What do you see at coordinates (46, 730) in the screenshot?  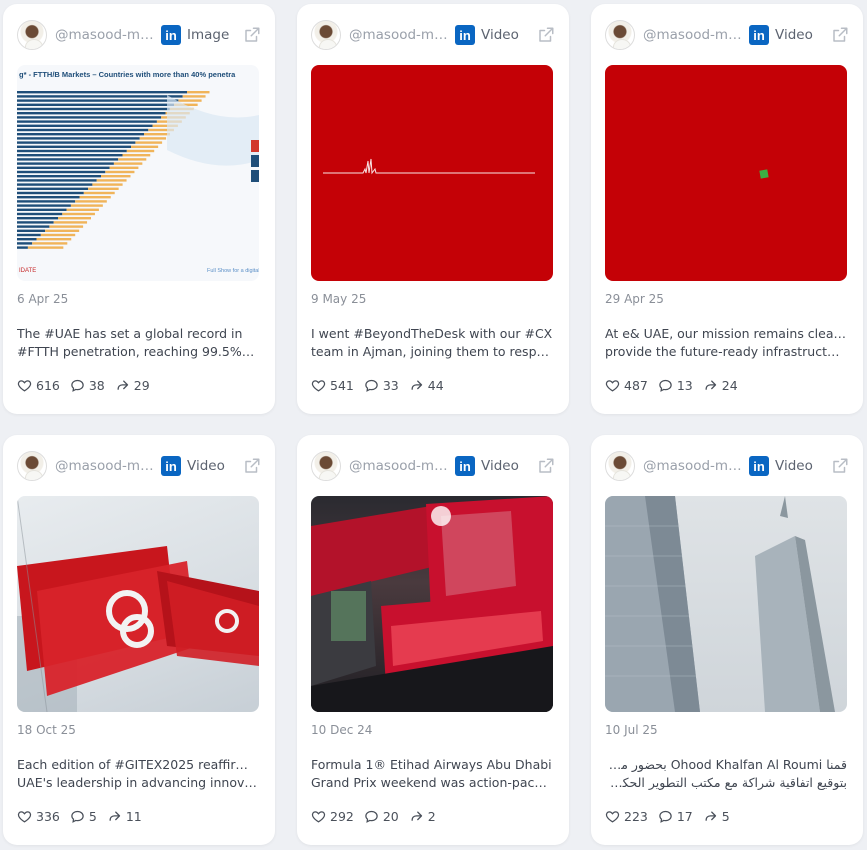 I see `post-date: 18 Oct 25` at bounding box center [46, 730].